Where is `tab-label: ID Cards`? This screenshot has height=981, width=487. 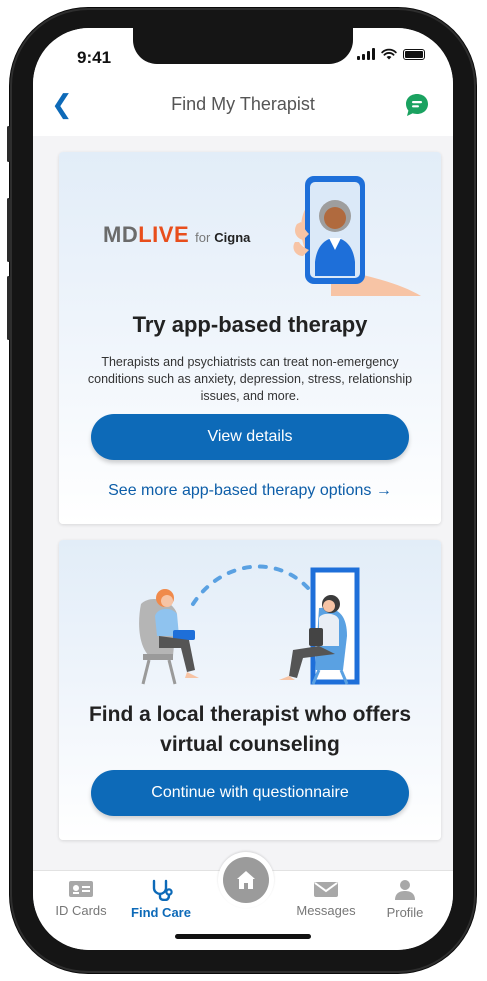
tab-label: ID Cards is located at coordinates (81, 910).